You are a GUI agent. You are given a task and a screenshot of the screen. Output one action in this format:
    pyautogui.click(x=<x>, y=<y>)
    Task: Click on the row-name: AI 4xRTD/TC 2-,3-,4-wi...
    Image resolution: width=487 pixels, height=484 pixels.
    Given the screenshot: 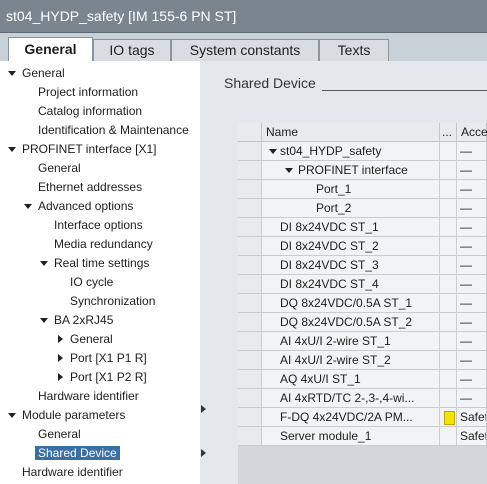 What is the action you would take?
    pyautogui.click(x=347, y=398)
    